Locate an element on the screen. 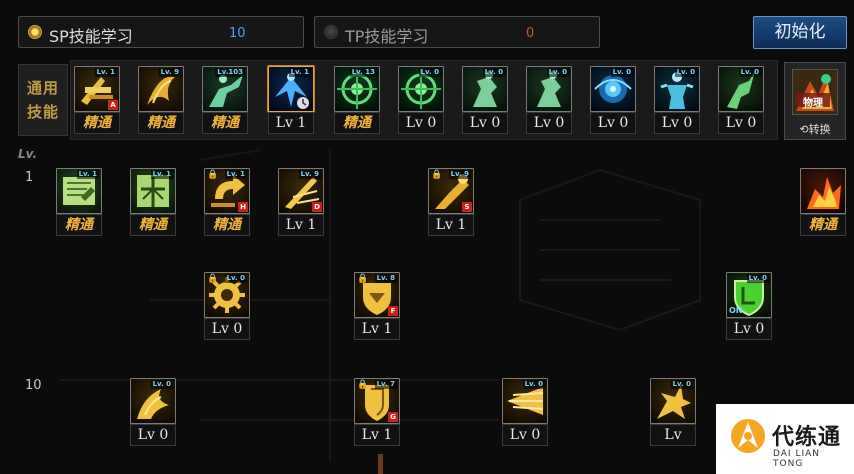  switch-icon-text: 物理 is located at coordinates (813, 103).